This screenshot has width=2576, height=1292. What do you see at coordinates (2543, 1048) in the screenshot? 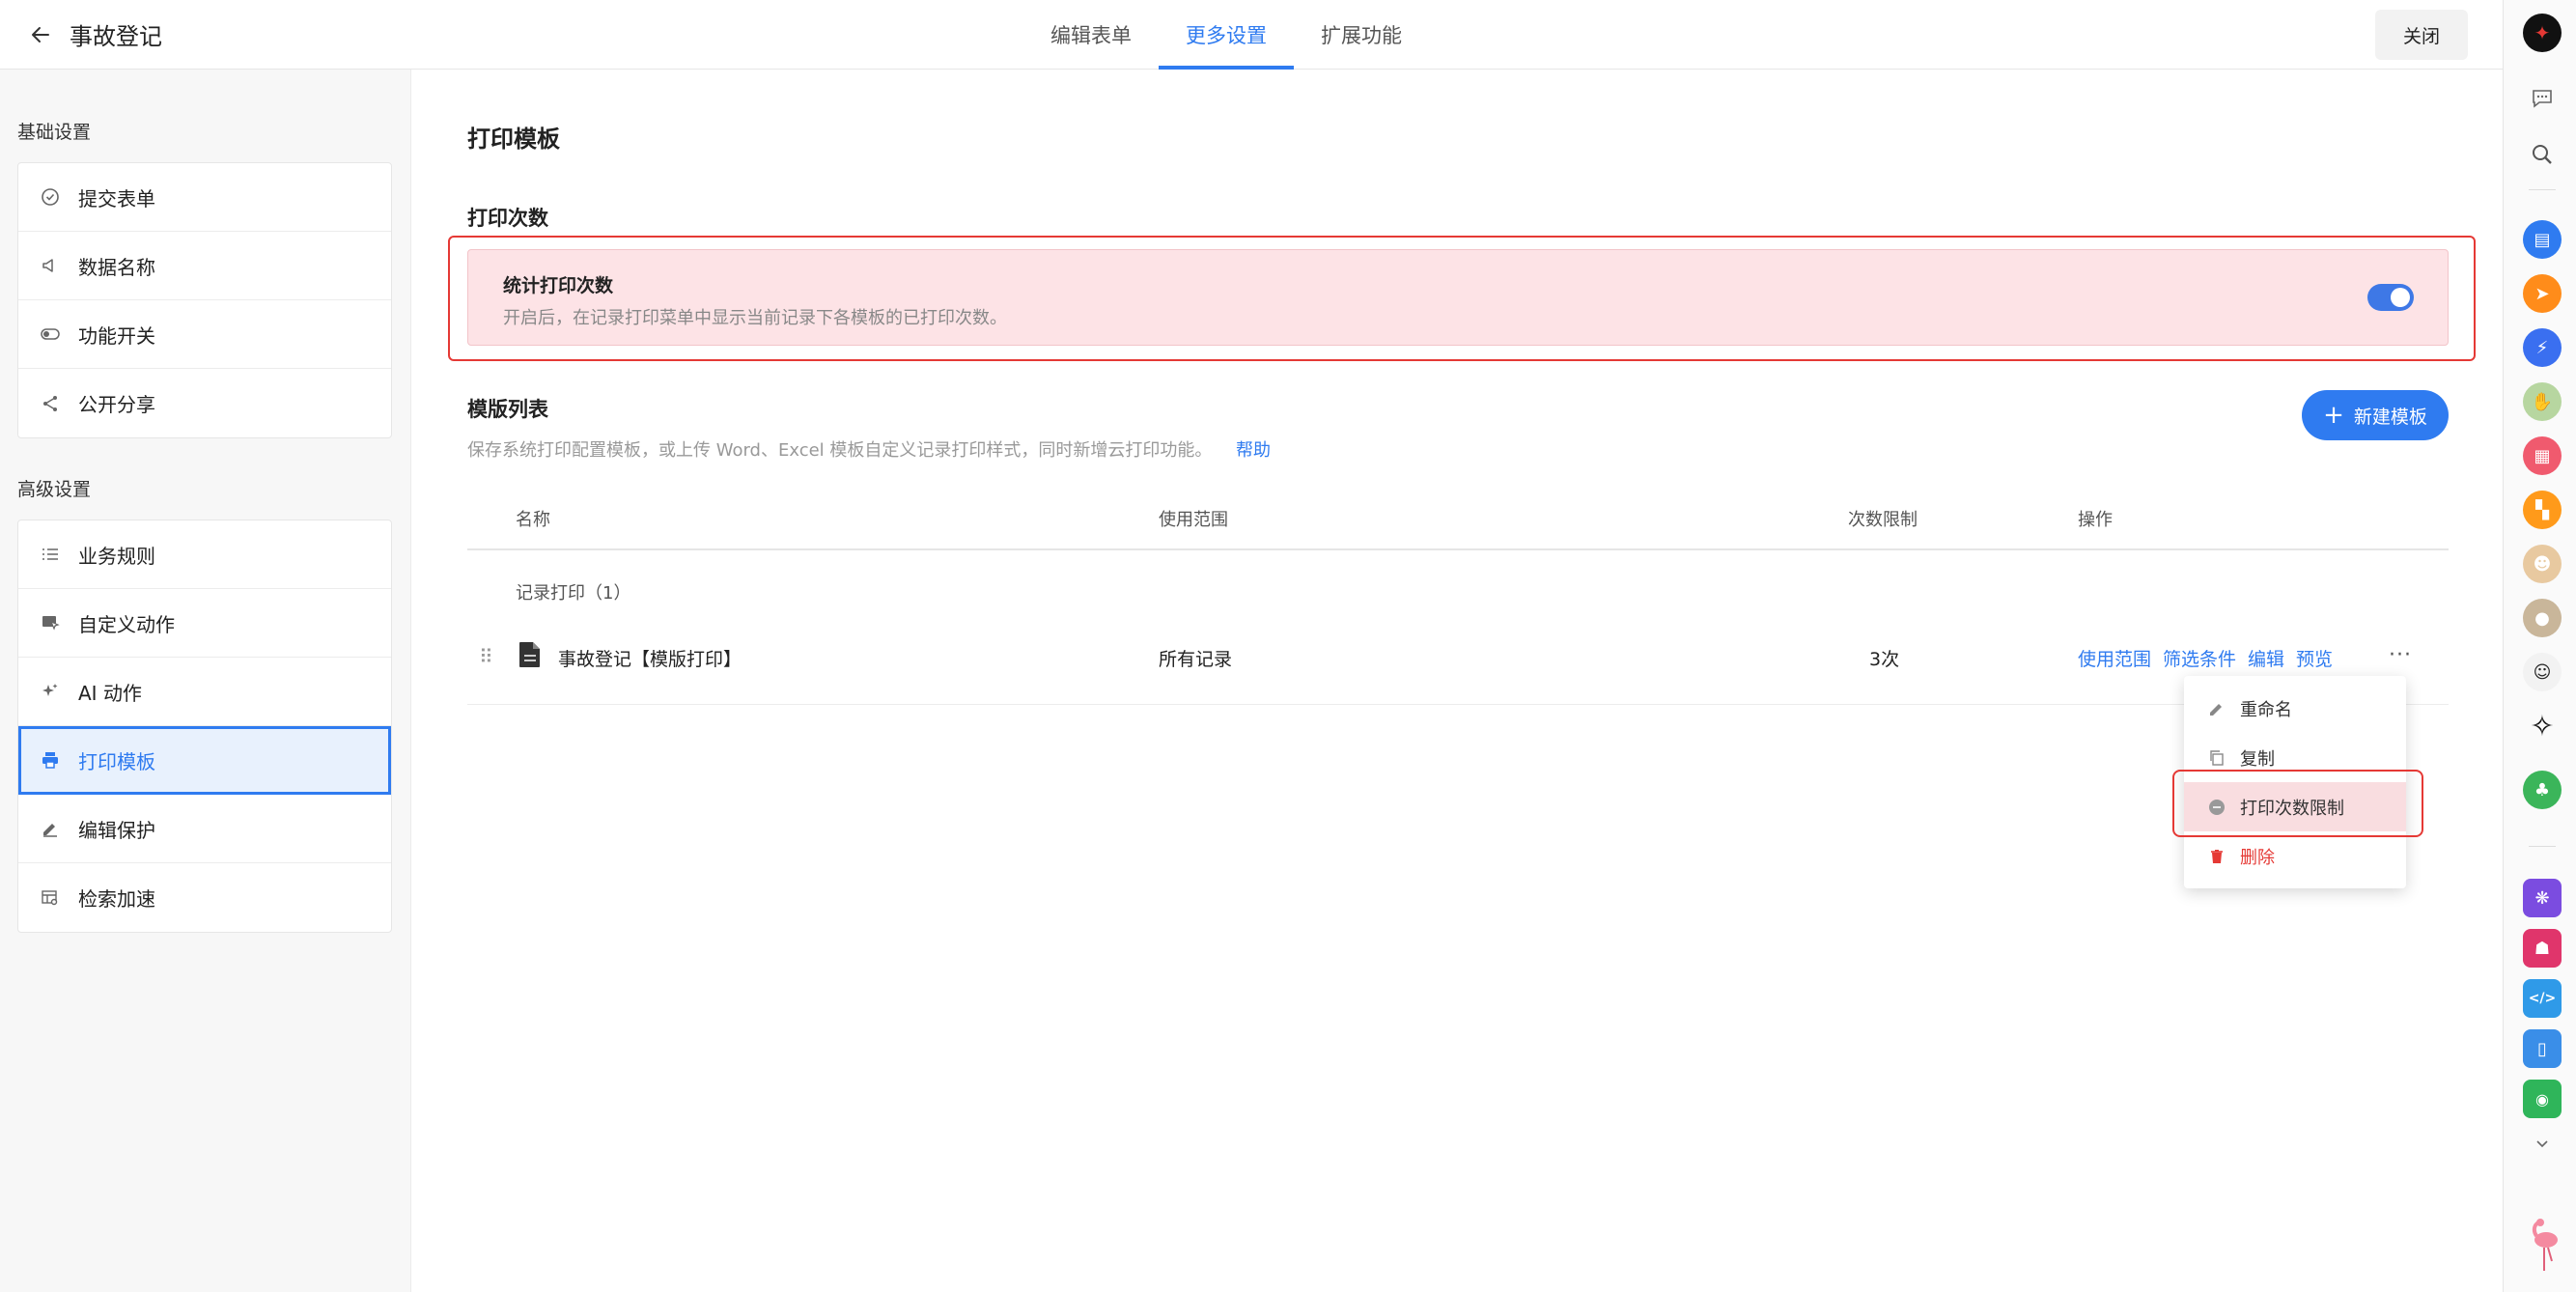
I see `phone-app-icon: ▯` at bounding box center [2543, 1048].